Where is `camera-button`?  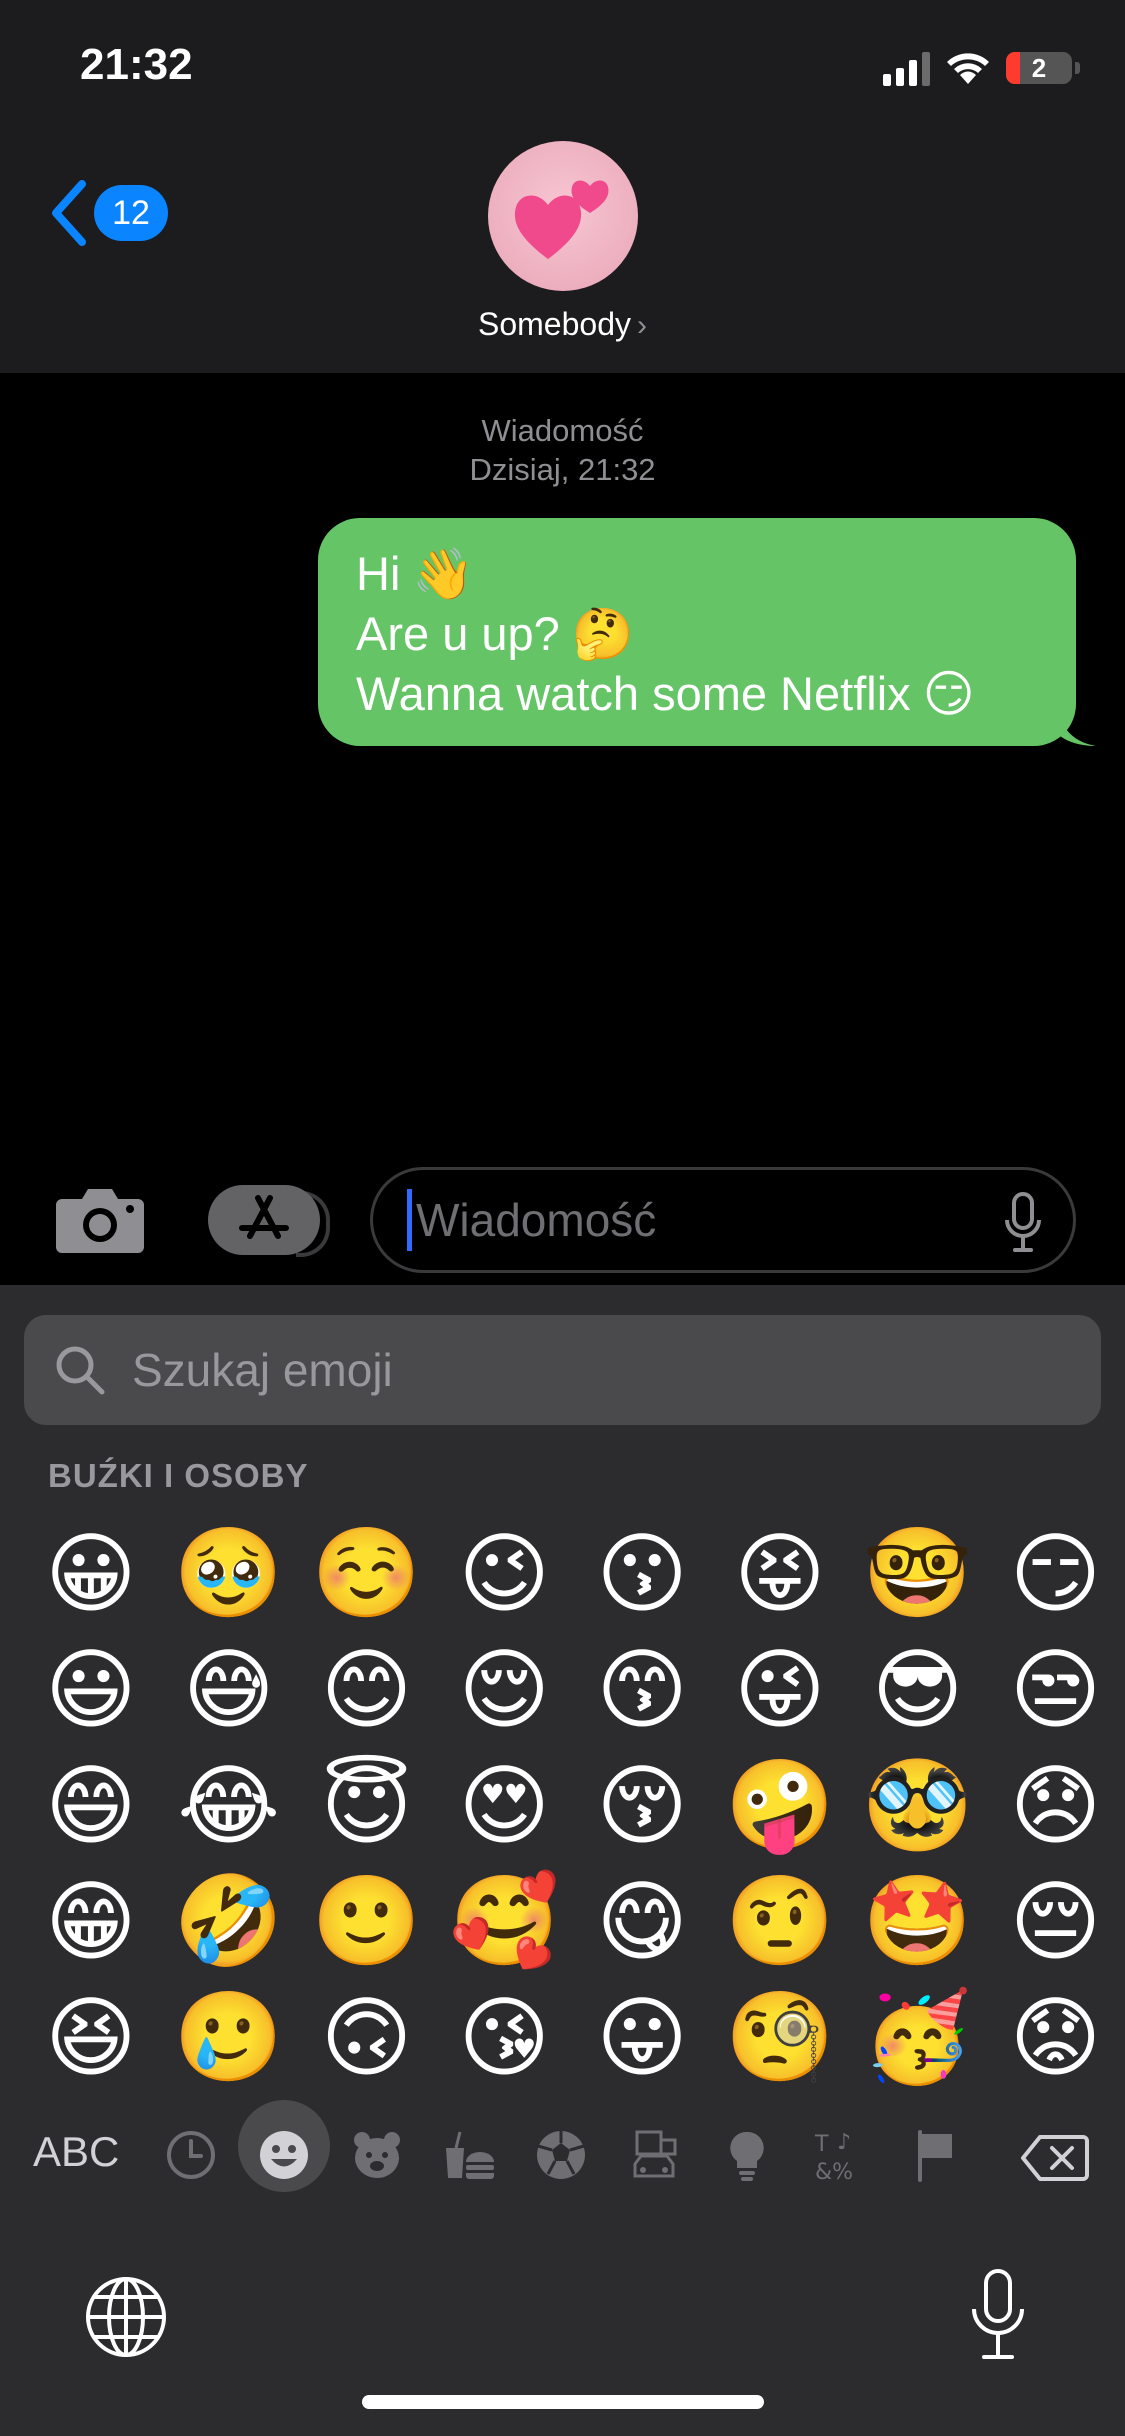 camera-button is located at coordinates (100, 1219).